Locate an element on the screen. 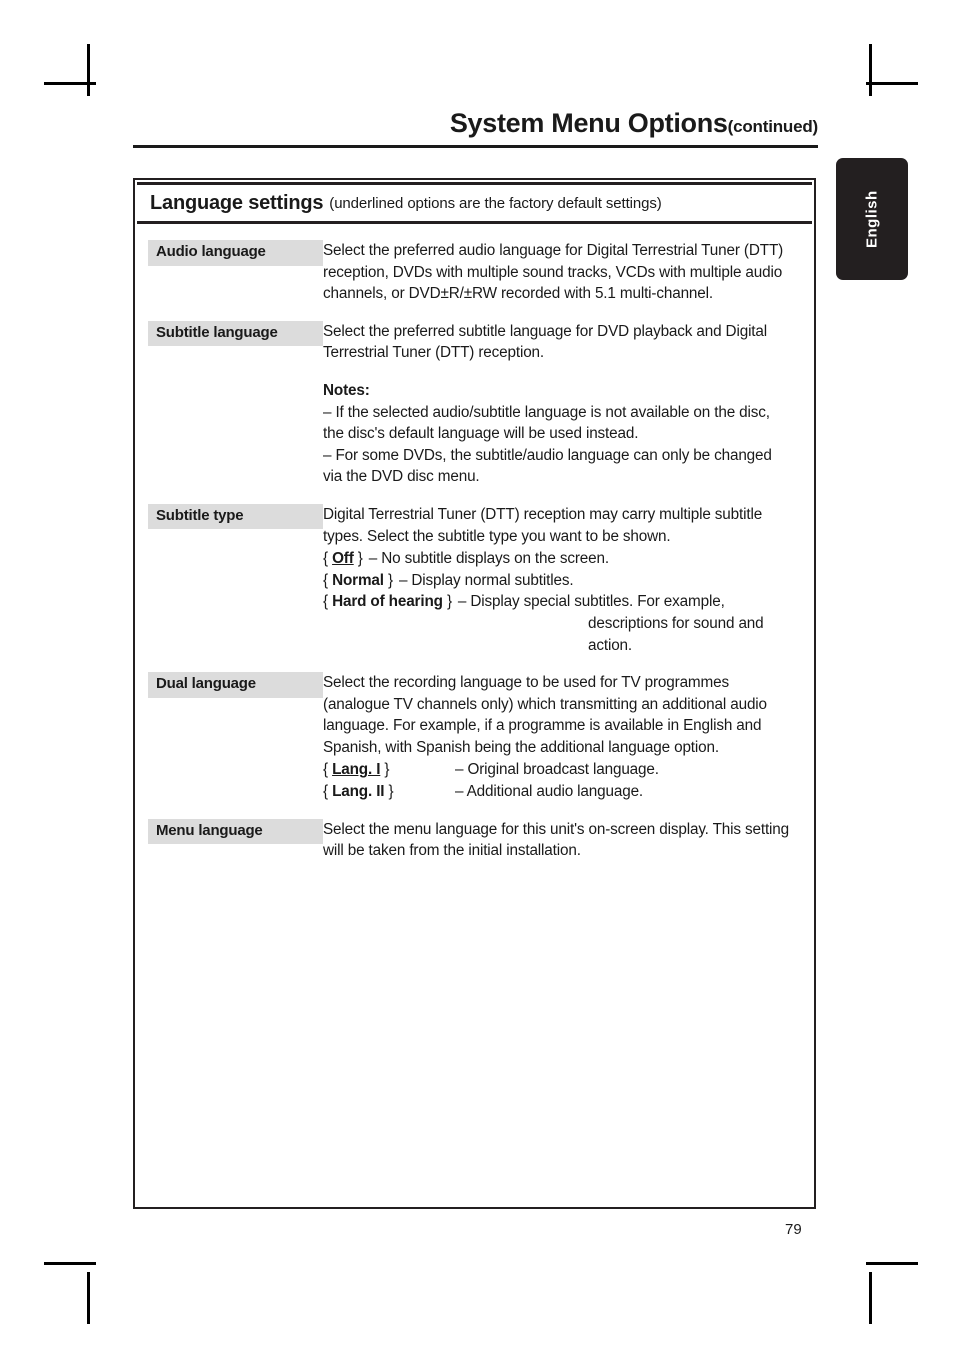 This screenshot has width=954, height=1347. header-divider is located at coordinates (475, 146).